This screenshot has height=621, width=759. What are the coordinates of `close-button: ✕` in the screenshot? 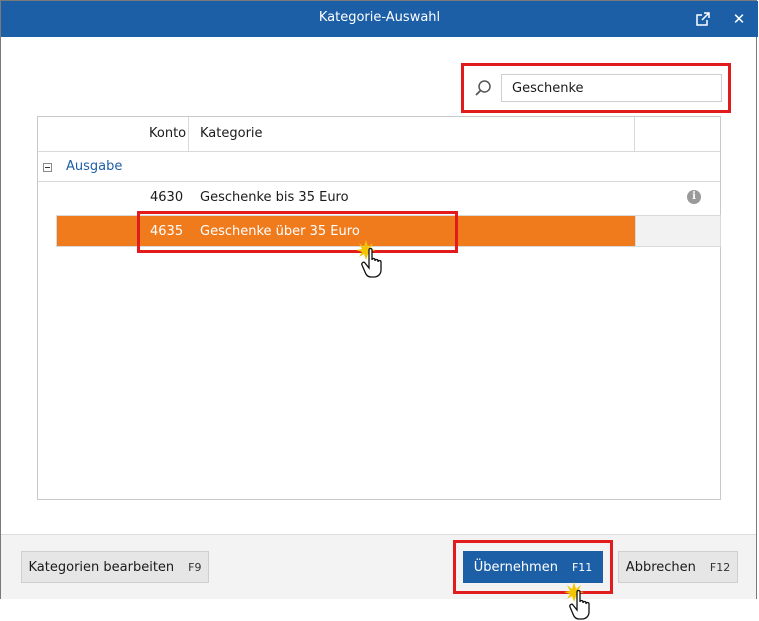 It's located at (739, 19).